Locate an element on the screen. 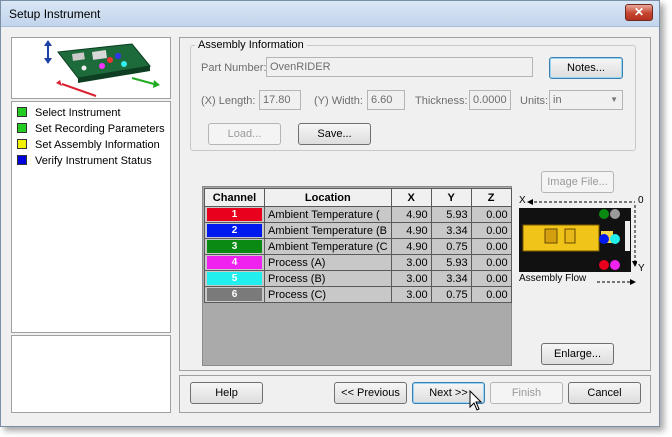 This screenshot has height=437, width=672. width-label: (Y) Width: is located at coordinates (338, 101).